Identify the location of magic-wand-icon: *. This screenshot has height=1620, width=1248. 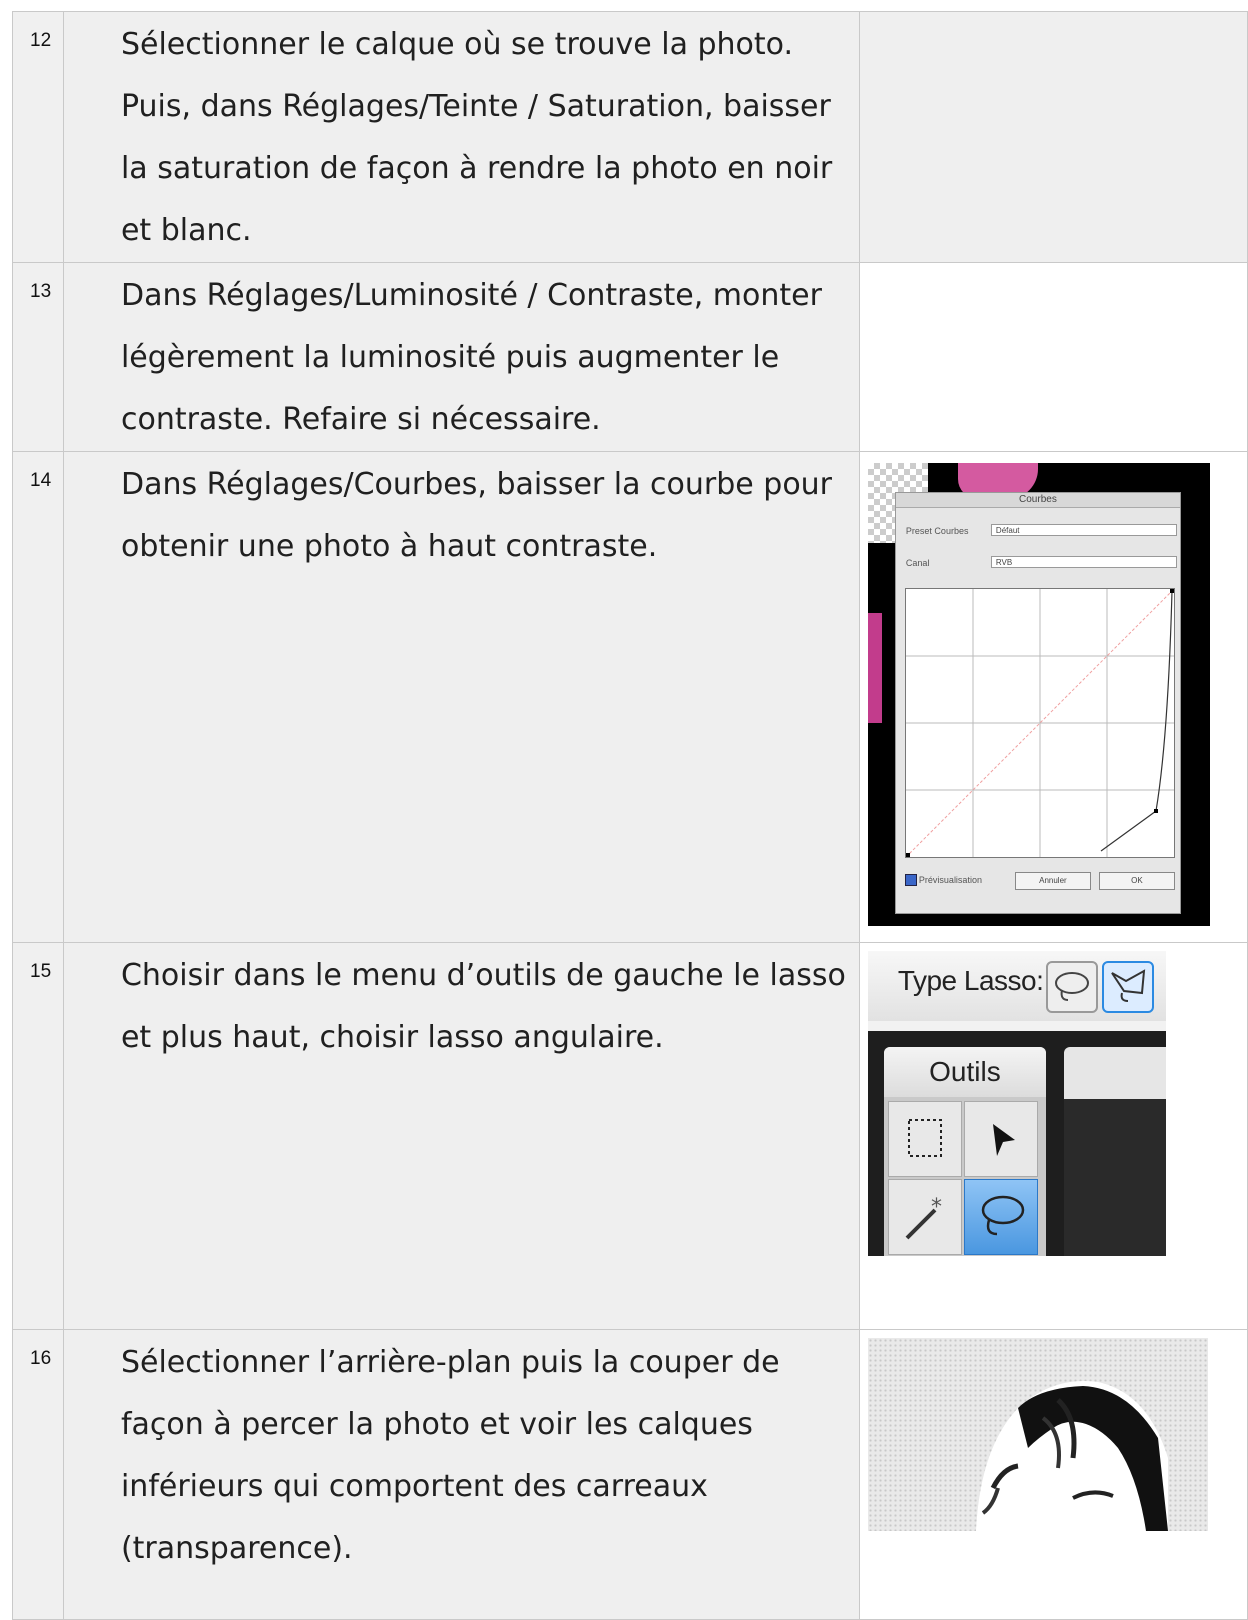
(923, 1217).